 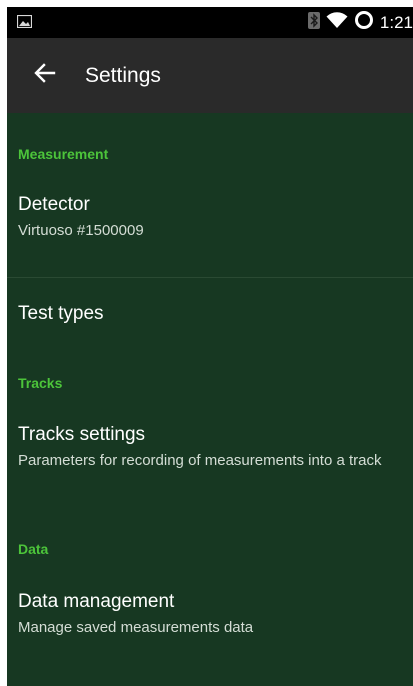 I want to click on arrow-left-icon, so click(x=45, y=75).